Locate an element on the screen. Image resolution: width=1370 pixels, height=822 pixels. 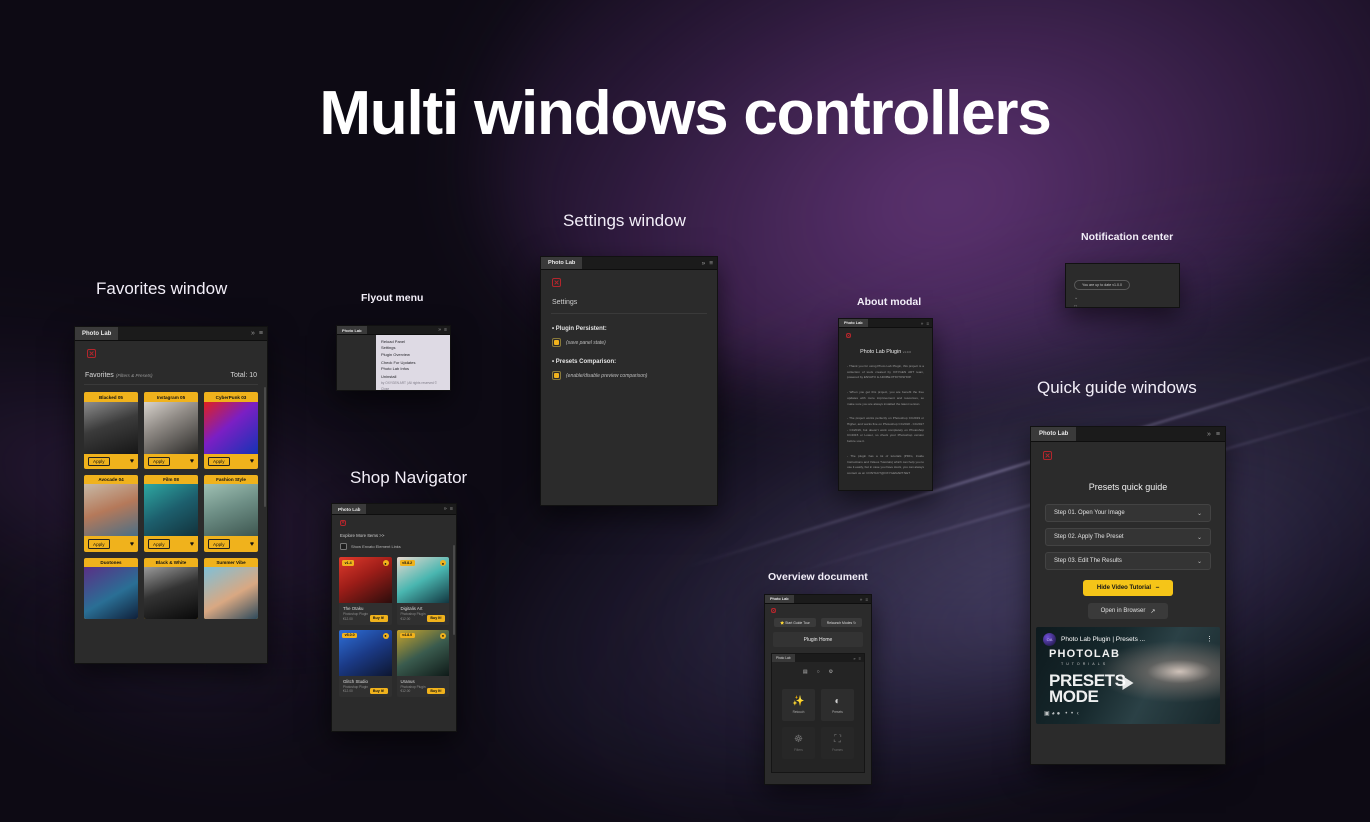
hide-video-tutorial-button: Hide Video Tutorial ⎯ is located at coordinates (1128, 588).